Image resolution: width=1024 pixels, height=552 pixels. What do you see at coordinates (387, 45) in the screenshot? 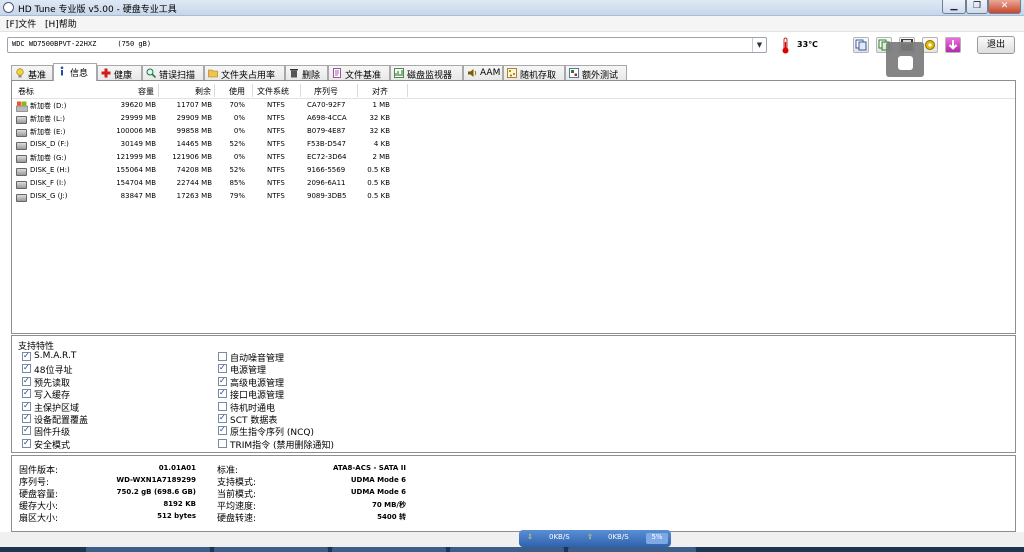
I see `drive-select: WDC WD7500BPVT-22HXZ (750 gB) ▼` at bounding box center [387, 45].